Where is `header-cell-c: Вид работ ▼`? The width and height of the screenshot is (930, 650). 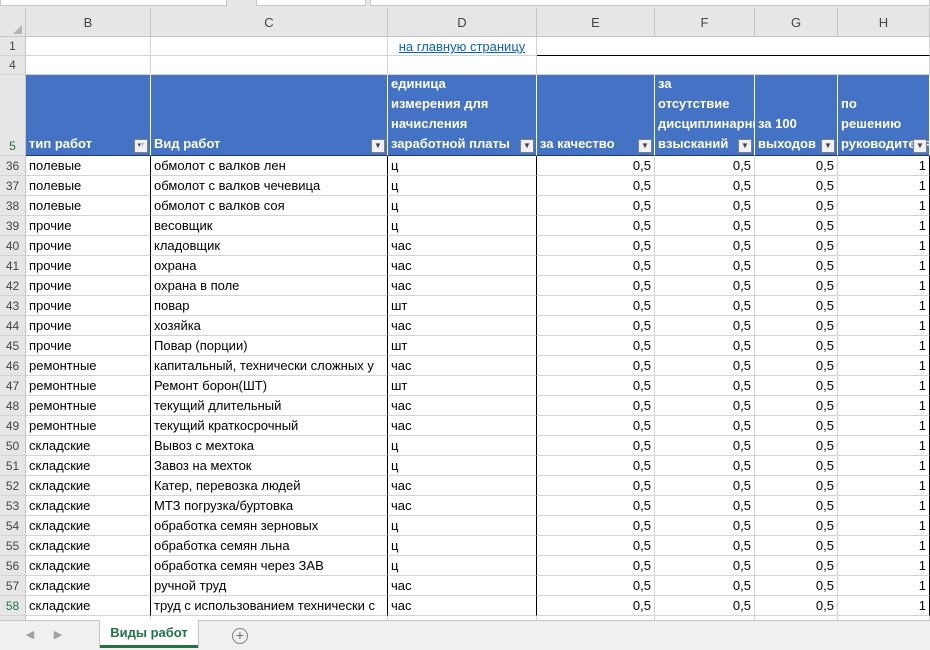
header-cell-c: Вид работ ▼ is located at coordinates (269, 115).